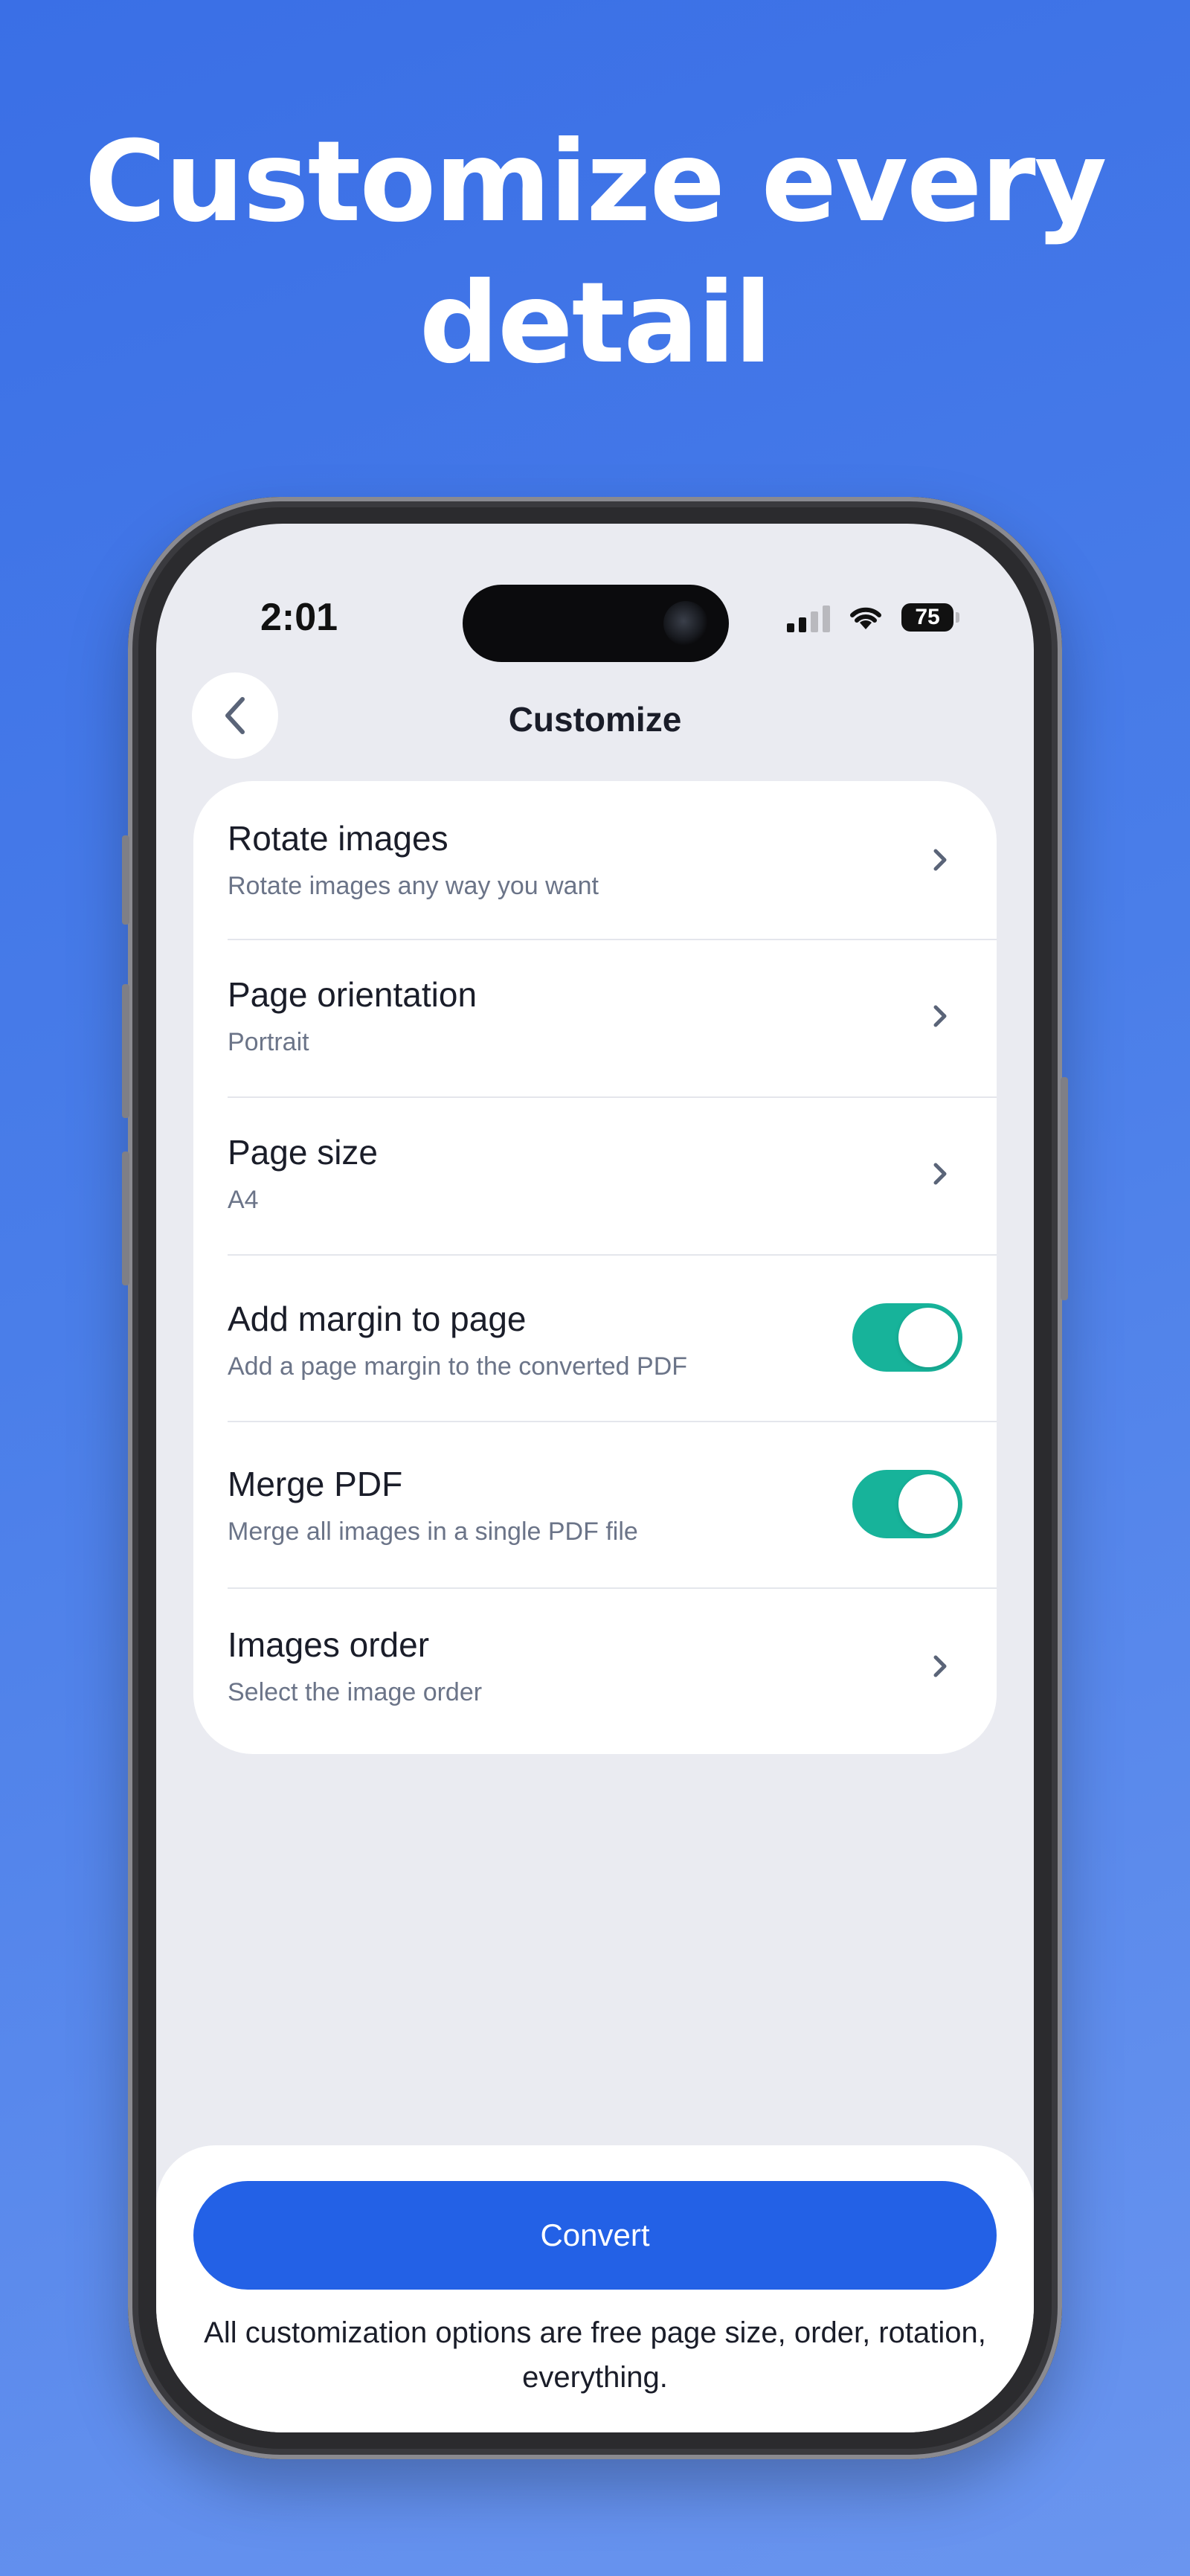  What do you see at coordinates (595, 253) in the screenshot?
I see `marketing-headline: Customize every detail` at bounding box center [595, 253].